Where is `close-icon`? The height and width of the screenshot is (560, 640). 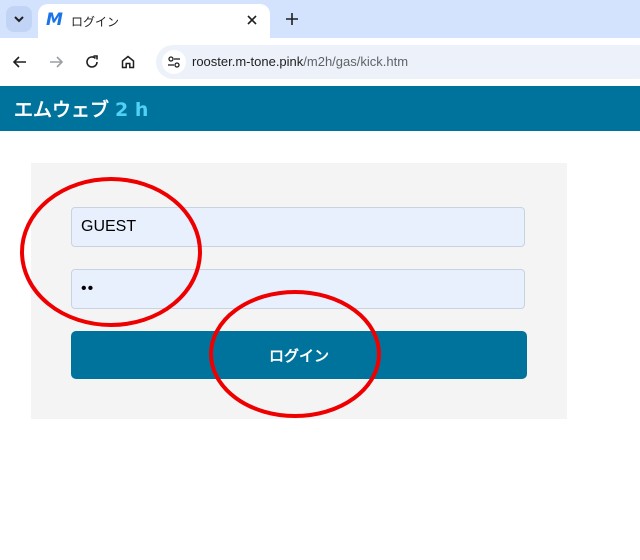 close-icon is located at coordinates (252, 20).